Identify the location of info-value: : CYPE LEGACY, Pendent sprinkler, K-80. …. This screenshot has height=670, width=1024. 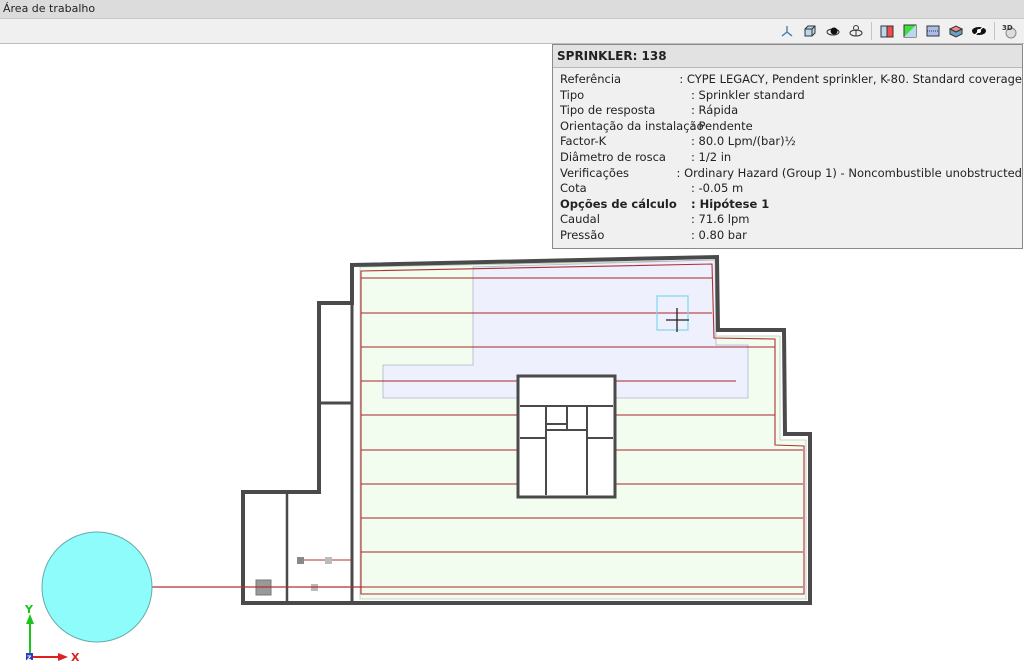
(850, 79).